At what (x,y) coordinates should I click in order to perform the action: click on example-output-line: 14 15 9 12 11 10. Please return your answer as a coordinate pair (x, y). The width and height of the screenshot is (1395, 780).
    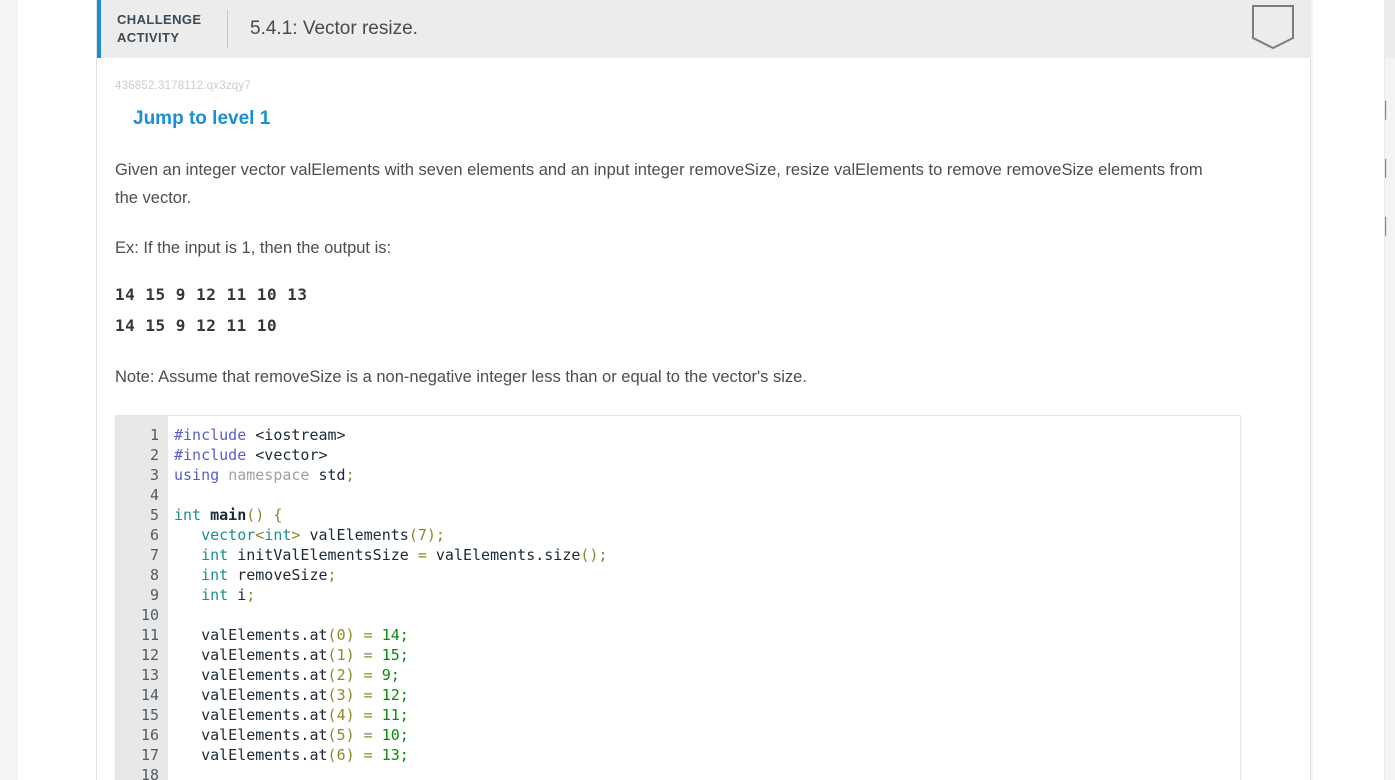
    Looking at the image, I should click on (196, 325).